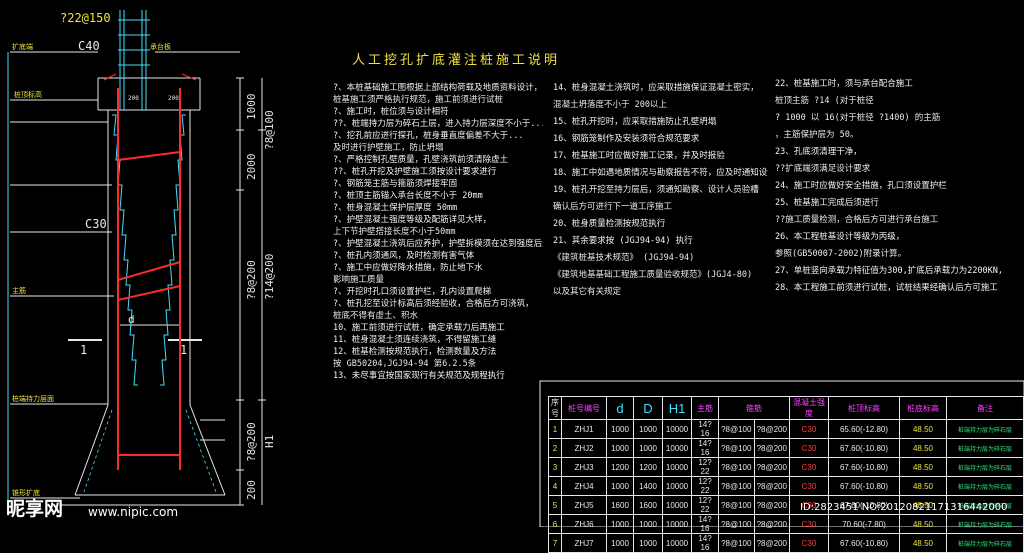  I want to click on note-line: ?、钢筋笼主筋与箍筋须焊接牢固, so click(395, 184).